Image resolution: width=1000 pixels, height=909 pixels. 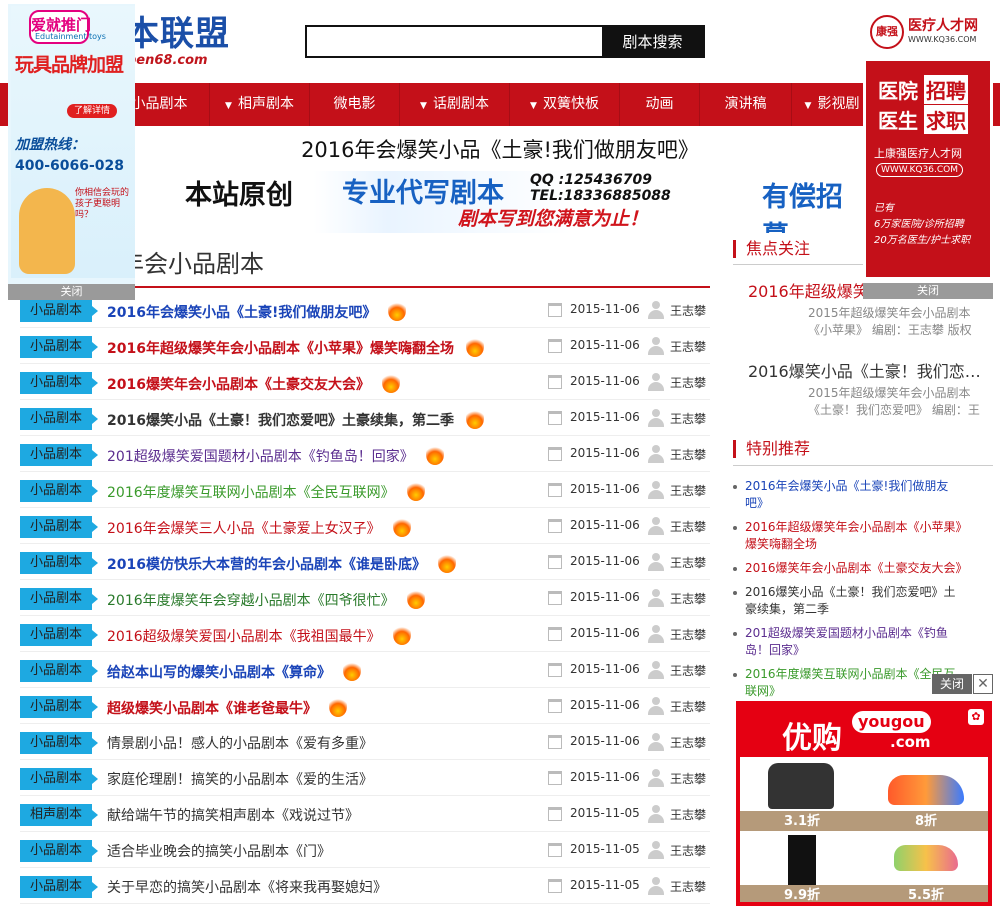 I want to click on article-link: 2016爆笑年会小品剧本《土豪交友大会》, so click(x=253, y=383).